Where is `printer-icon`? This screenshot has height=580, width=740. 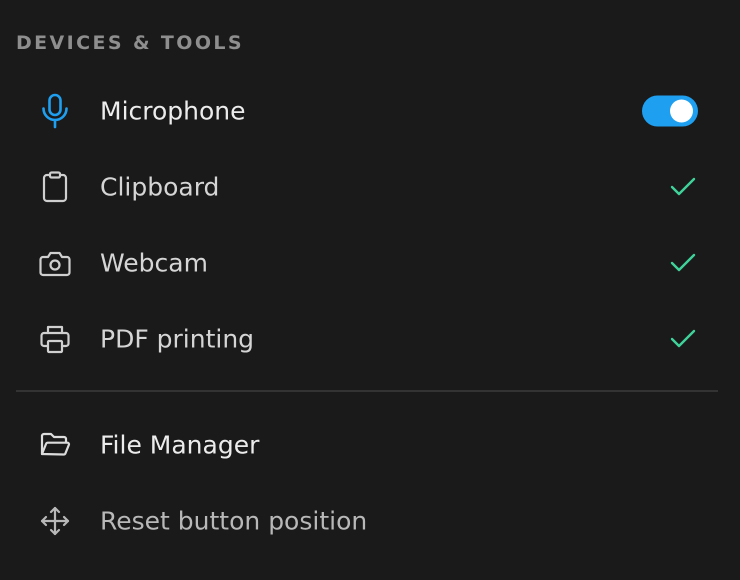 printer-icon is located at coordinates (55, 339).